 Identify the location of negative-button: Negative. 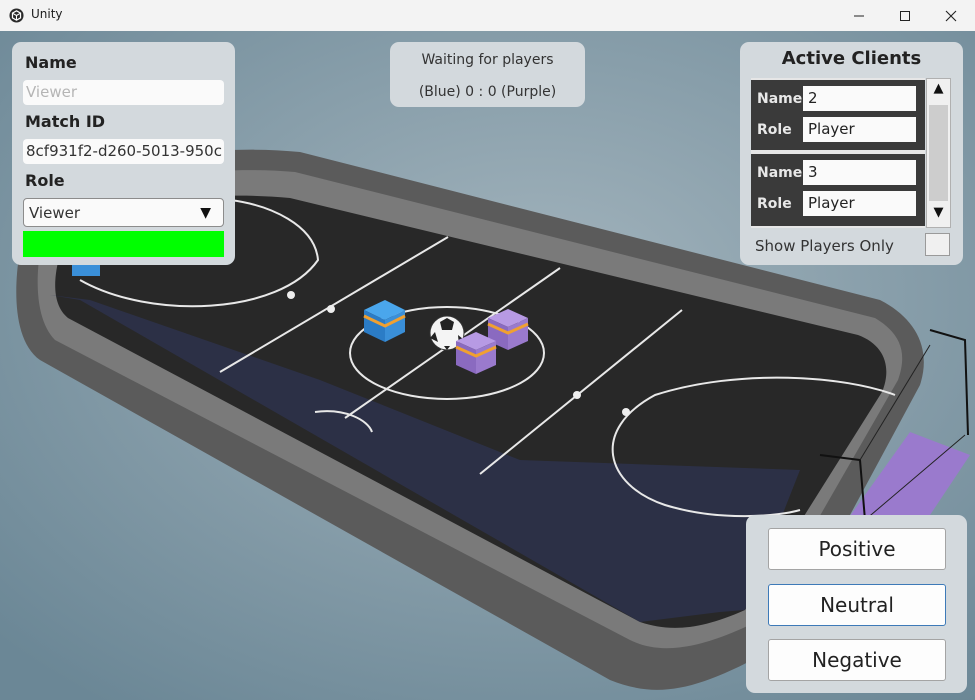
(857, 660).